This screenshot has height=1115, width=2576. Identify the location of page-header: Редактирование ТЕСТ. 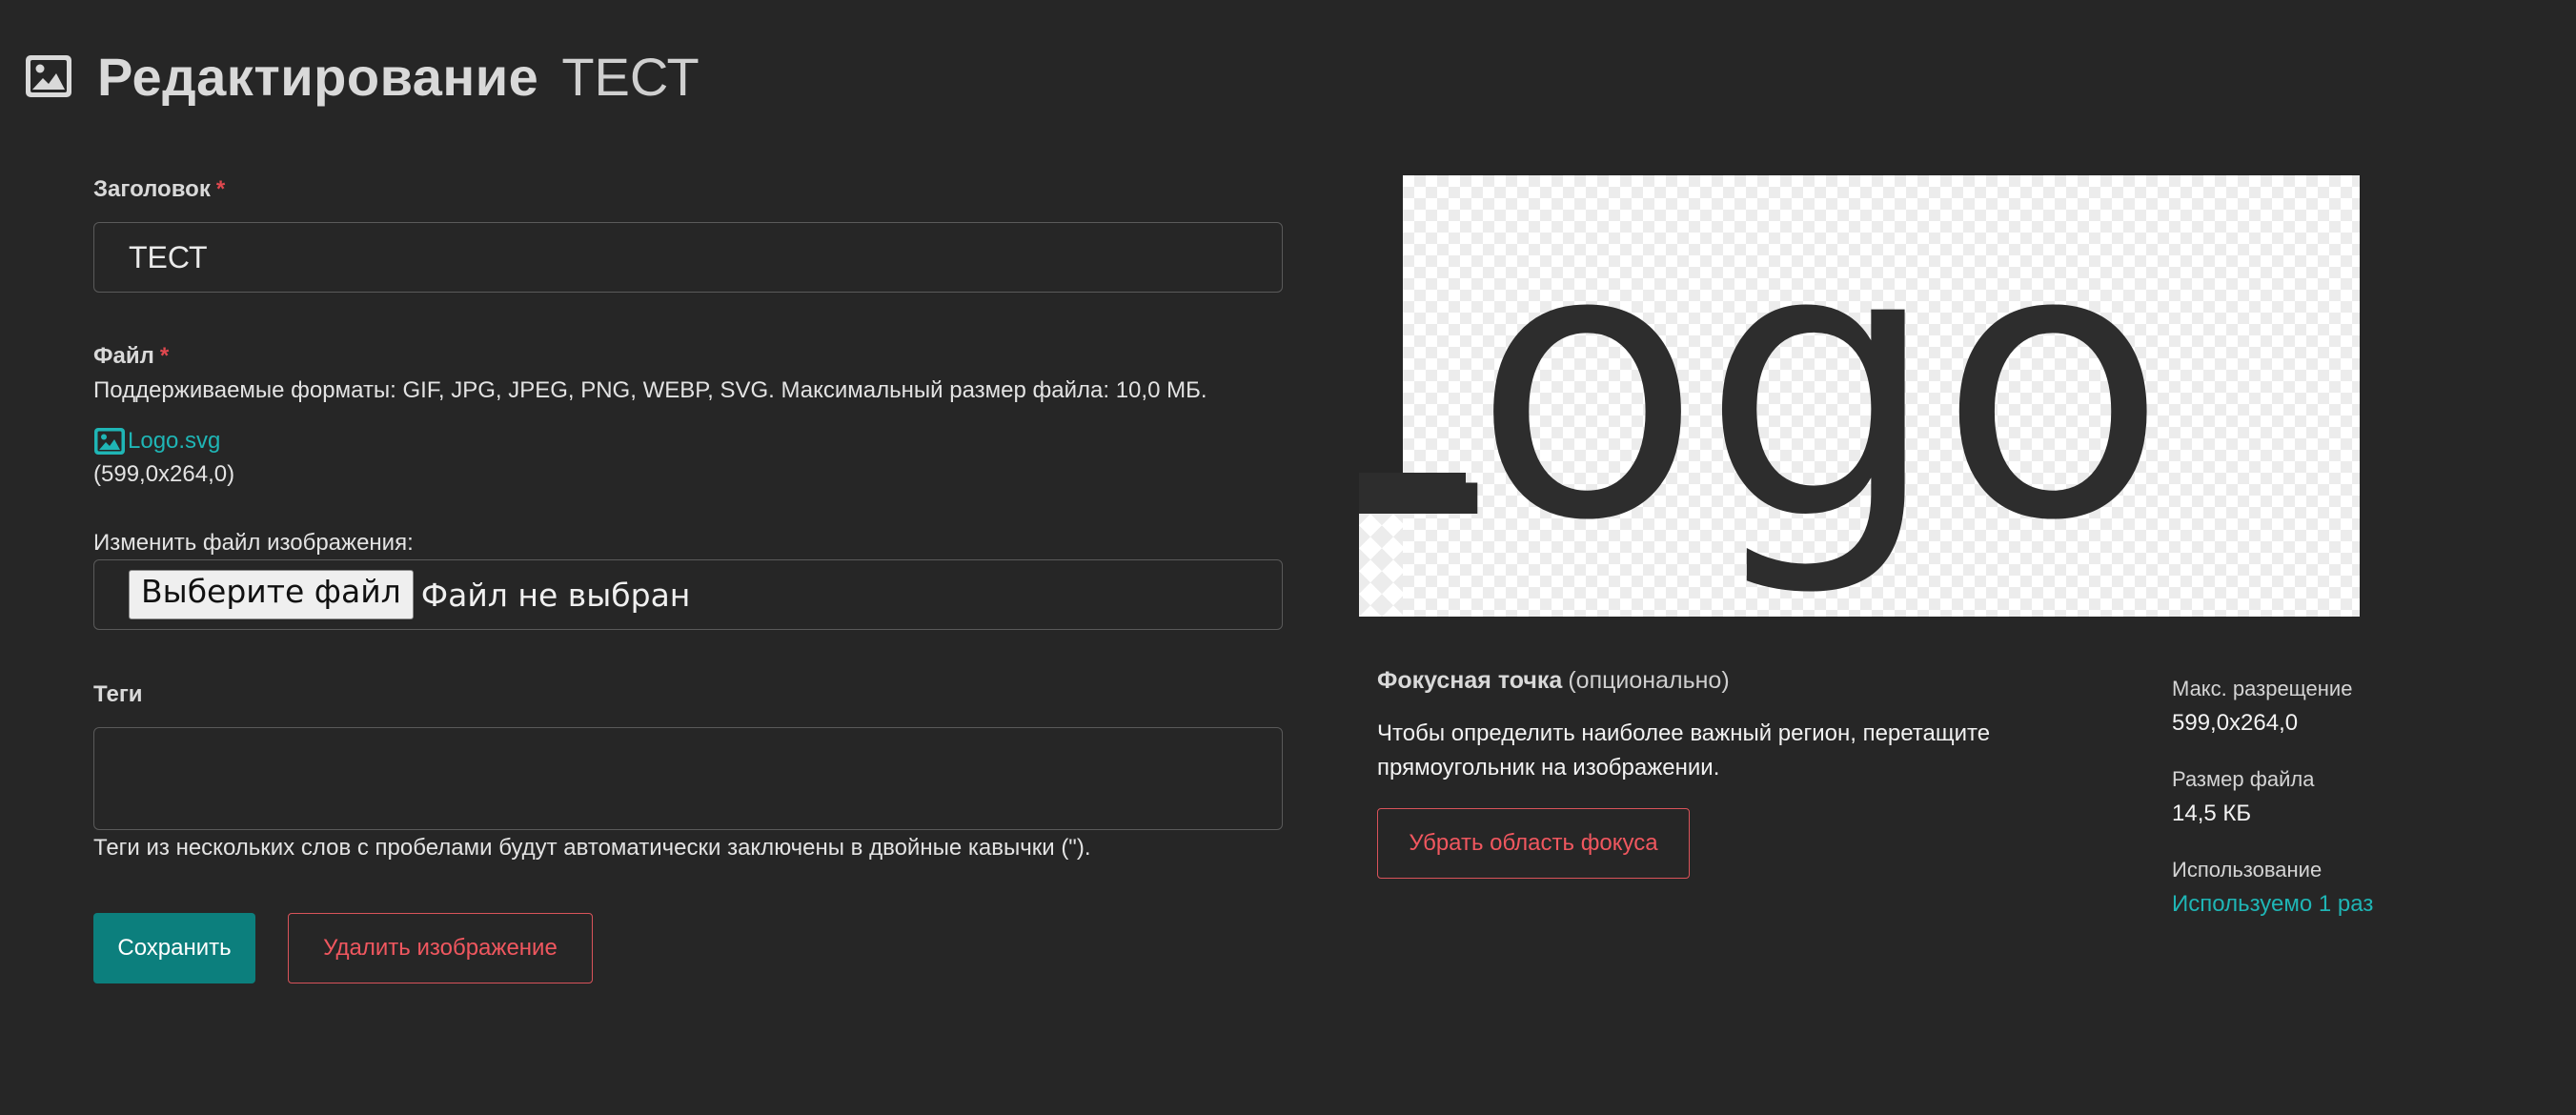
(362, 76).